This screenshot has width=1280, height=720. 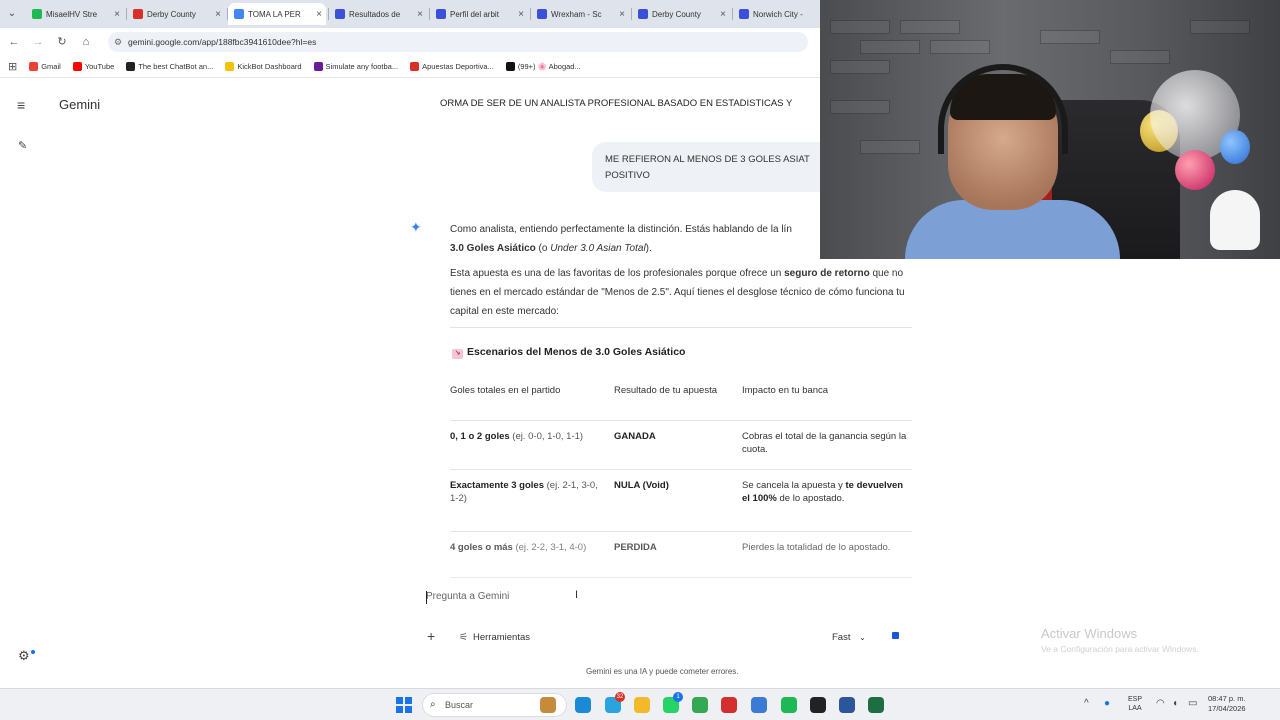 I want to click on tray-chevron-up-icon: ^, so click(x=1086, y=703).